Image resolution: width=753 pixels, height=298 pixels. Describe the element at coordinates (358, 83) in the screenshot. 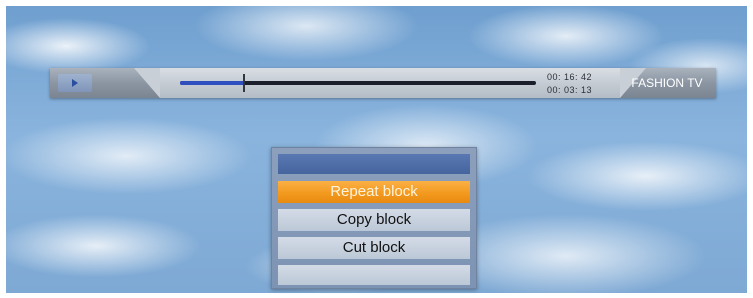

I see `progress-track` at that location.